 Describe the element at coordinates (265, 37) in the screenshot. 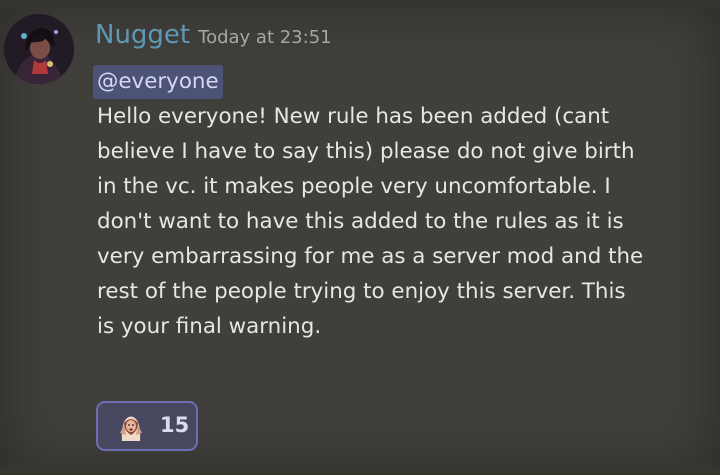

I see `message-timestamp: Today at 23:51` at that location.